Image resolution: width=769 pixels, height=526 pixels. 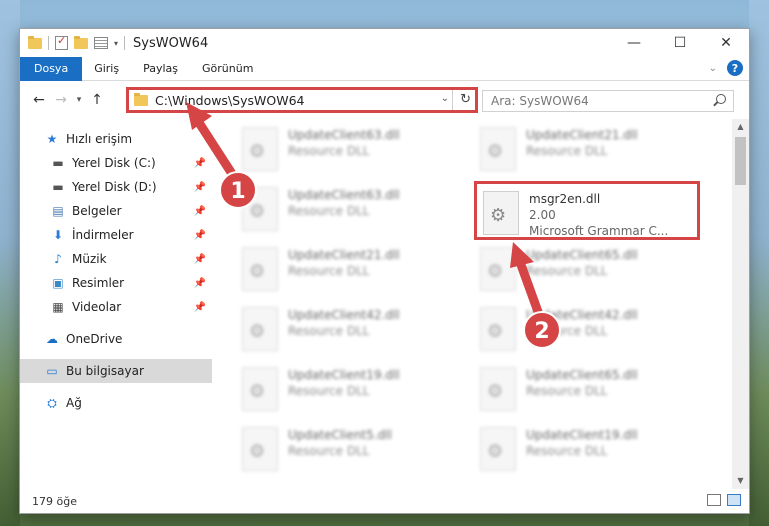 What do you see at coordinates (61, 100) in the screenshot?
I see `forward-arrow-icon: →` at bounding box center [61, 100].